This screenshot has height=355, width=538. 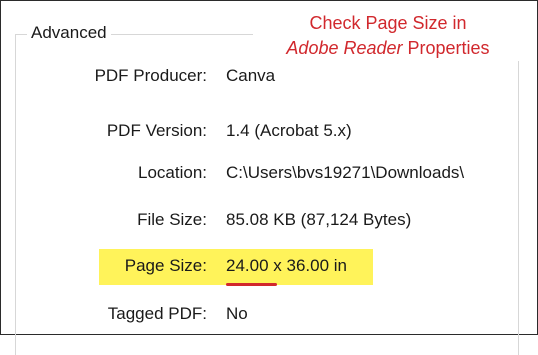 I want to click on property-row-pdf-version: PDF Version: 1.4 (Acrobat 5.x), so click(x=269, y=132).